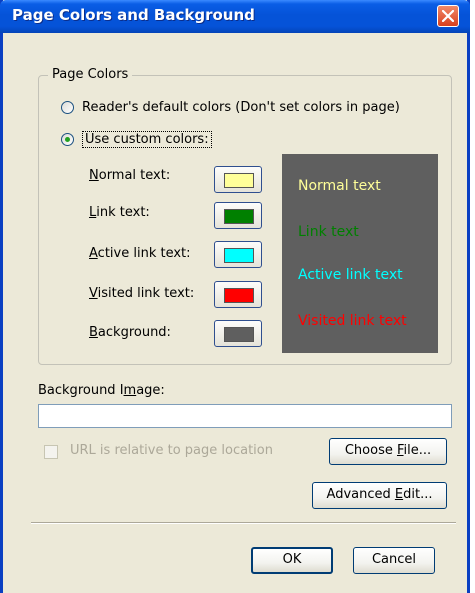 The image size is (475, 593). I want to click on normal-text-color-button, so click(238, 179).